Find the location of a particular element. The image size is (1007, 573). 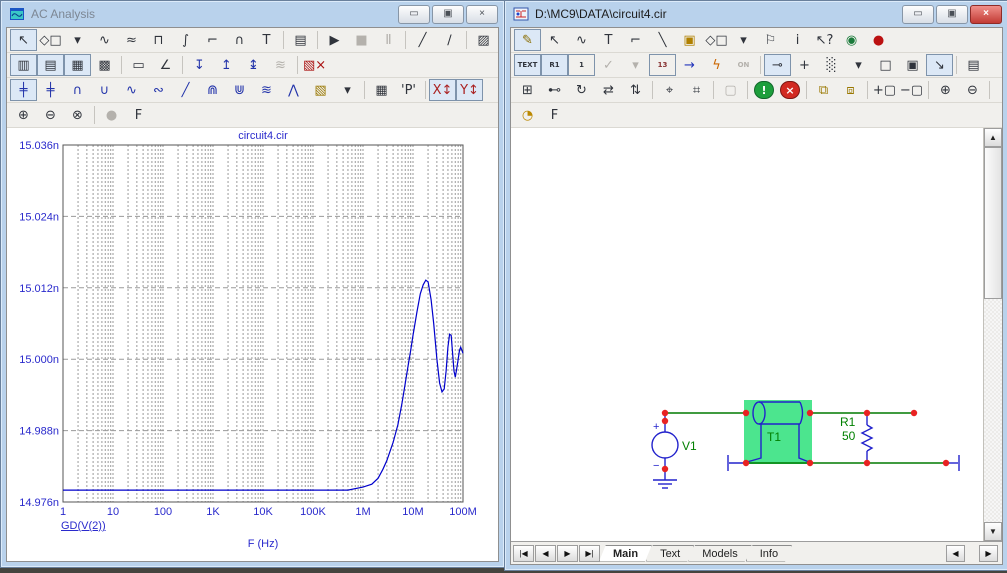

tracker-box-button: ▭ is located at coordinates (138, 65).